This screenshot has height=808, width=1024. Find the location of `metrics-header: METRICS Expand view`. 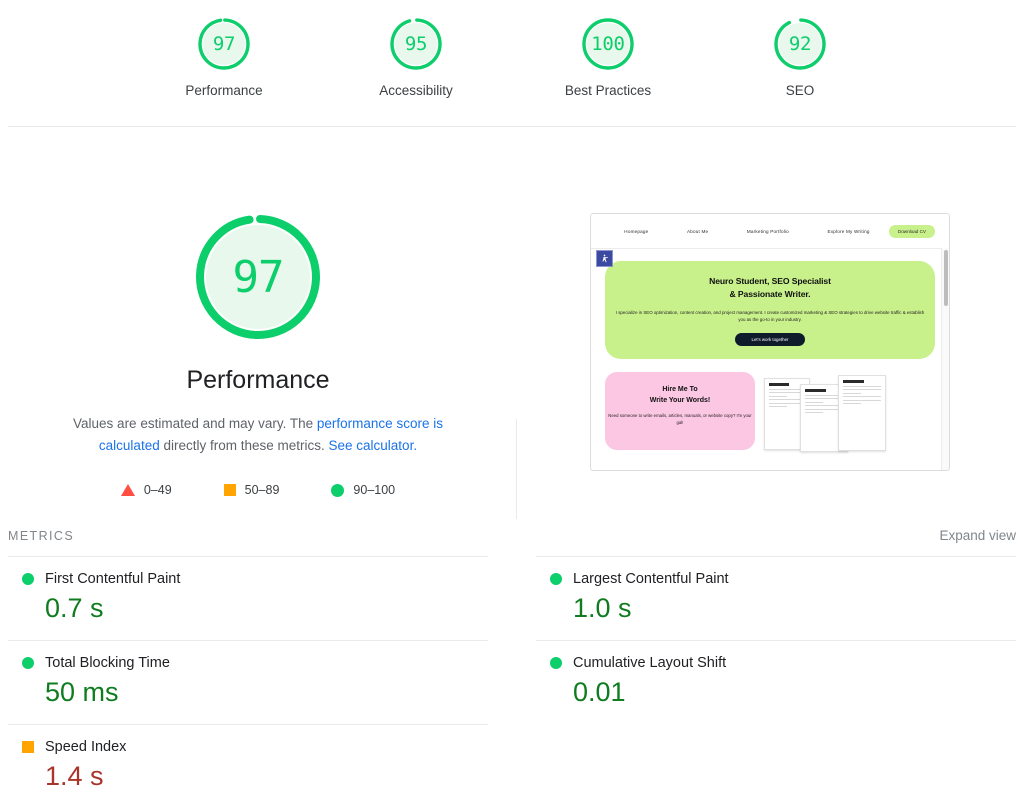

metrics-header: METRICS Expand view is located at coordinates (512, 535).